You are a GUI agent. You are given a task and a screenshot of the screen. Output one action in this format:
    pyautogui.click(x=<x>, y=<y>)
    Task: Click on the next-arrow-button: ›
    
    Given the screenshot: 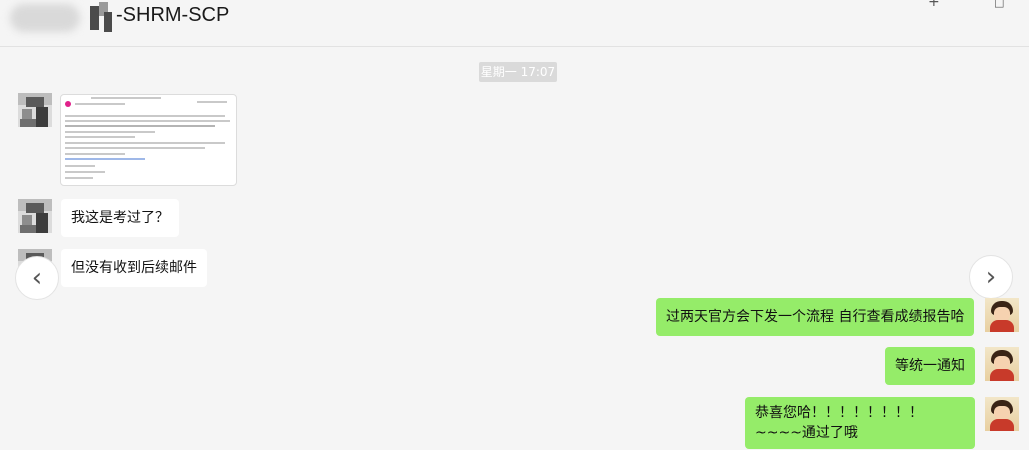 What is the action you would take?
    pyautogui.click(x=991, y=277)
    